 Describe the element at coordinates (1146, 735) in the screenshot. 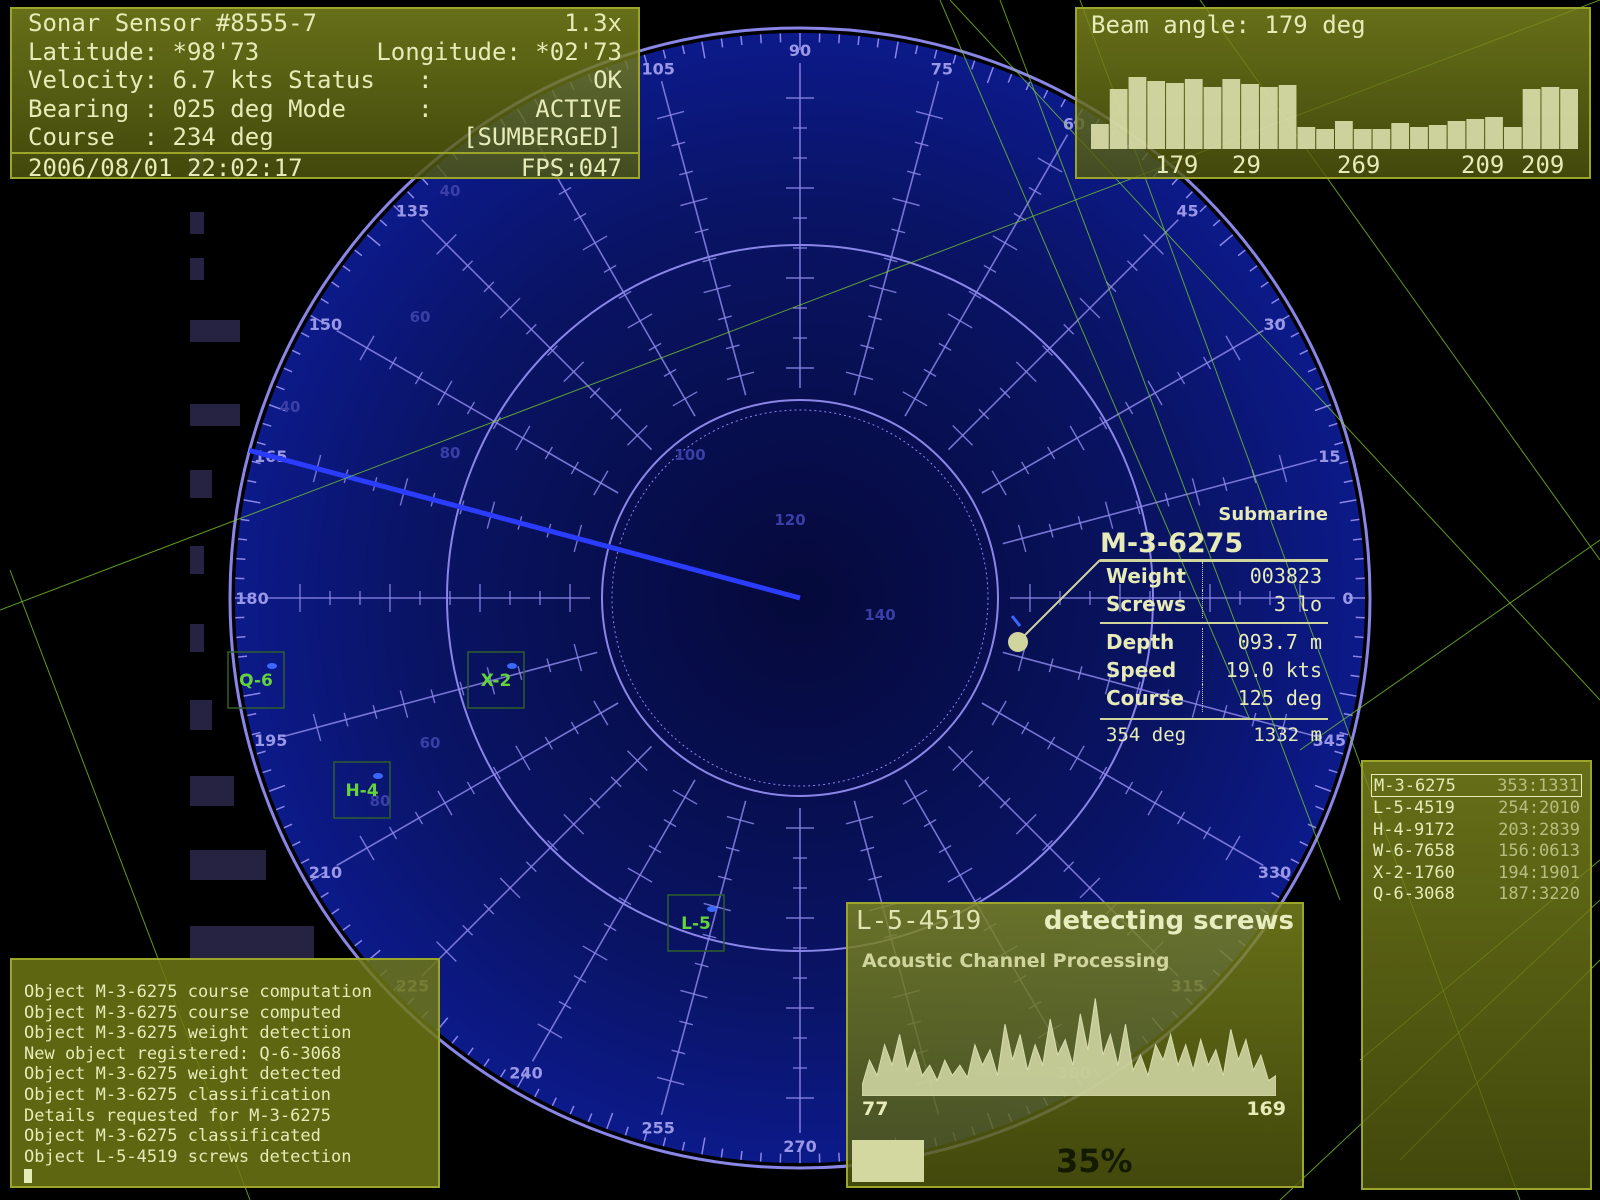

I see `target-bearing: 354 deg` at that location.